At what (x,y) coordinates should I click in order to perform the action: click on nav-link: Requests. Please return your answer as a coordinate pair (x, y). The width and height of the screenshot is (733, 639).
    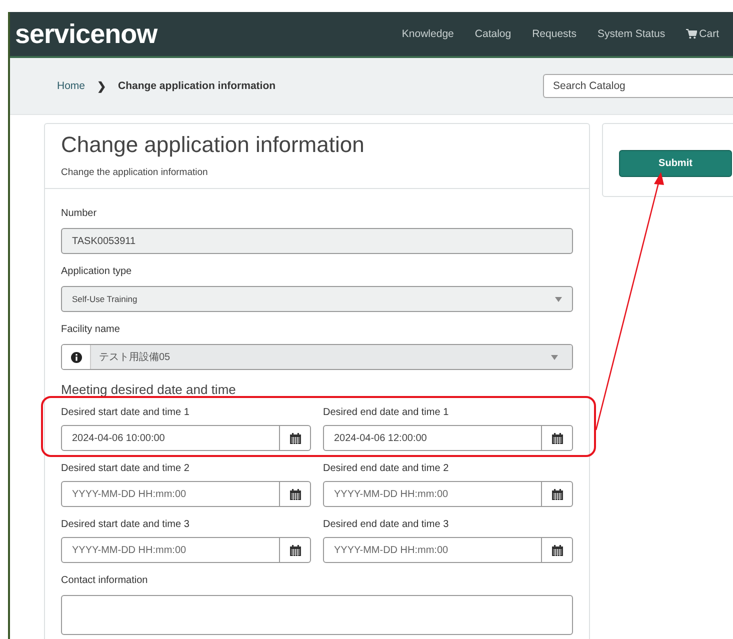
    Looking at the image, I should click on (554, 34).